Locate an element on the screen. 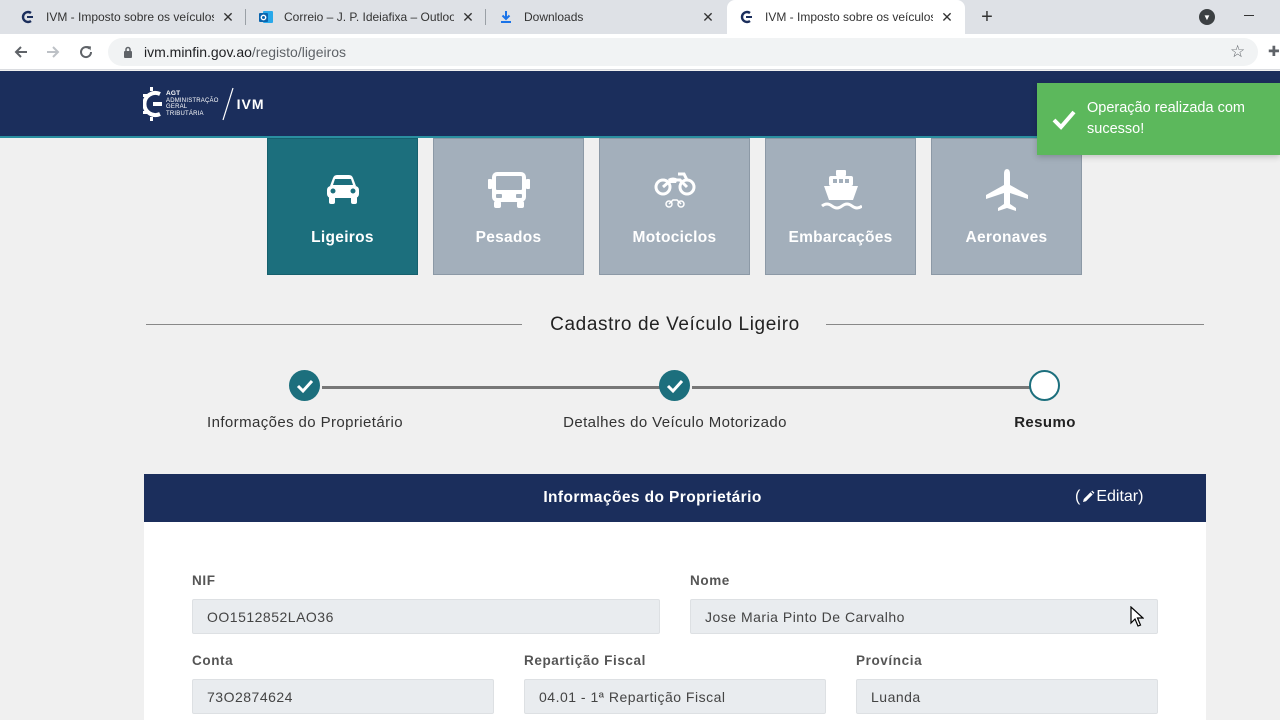 The height and width of the screenshot is (720, 1280). bookmark-star-icon: ☆ is located at coordinates (1237, 52).